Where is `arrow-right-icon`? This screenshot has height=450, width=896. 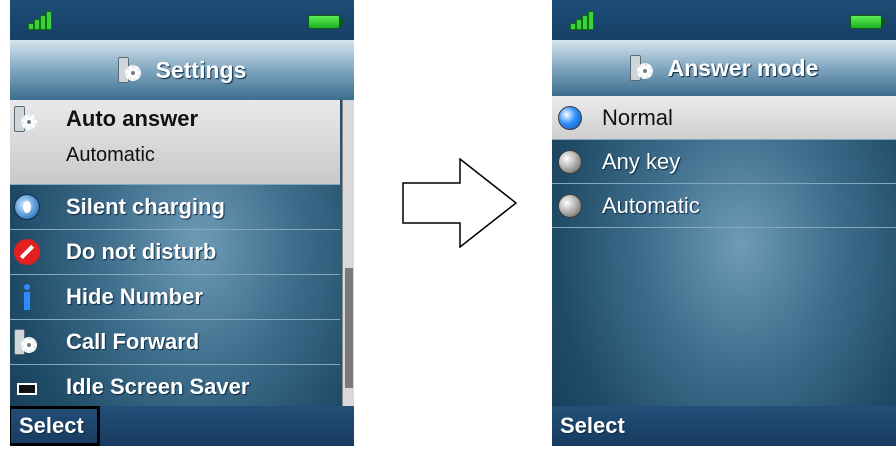
arrow-right-icon is located at coordinates (460, 203).